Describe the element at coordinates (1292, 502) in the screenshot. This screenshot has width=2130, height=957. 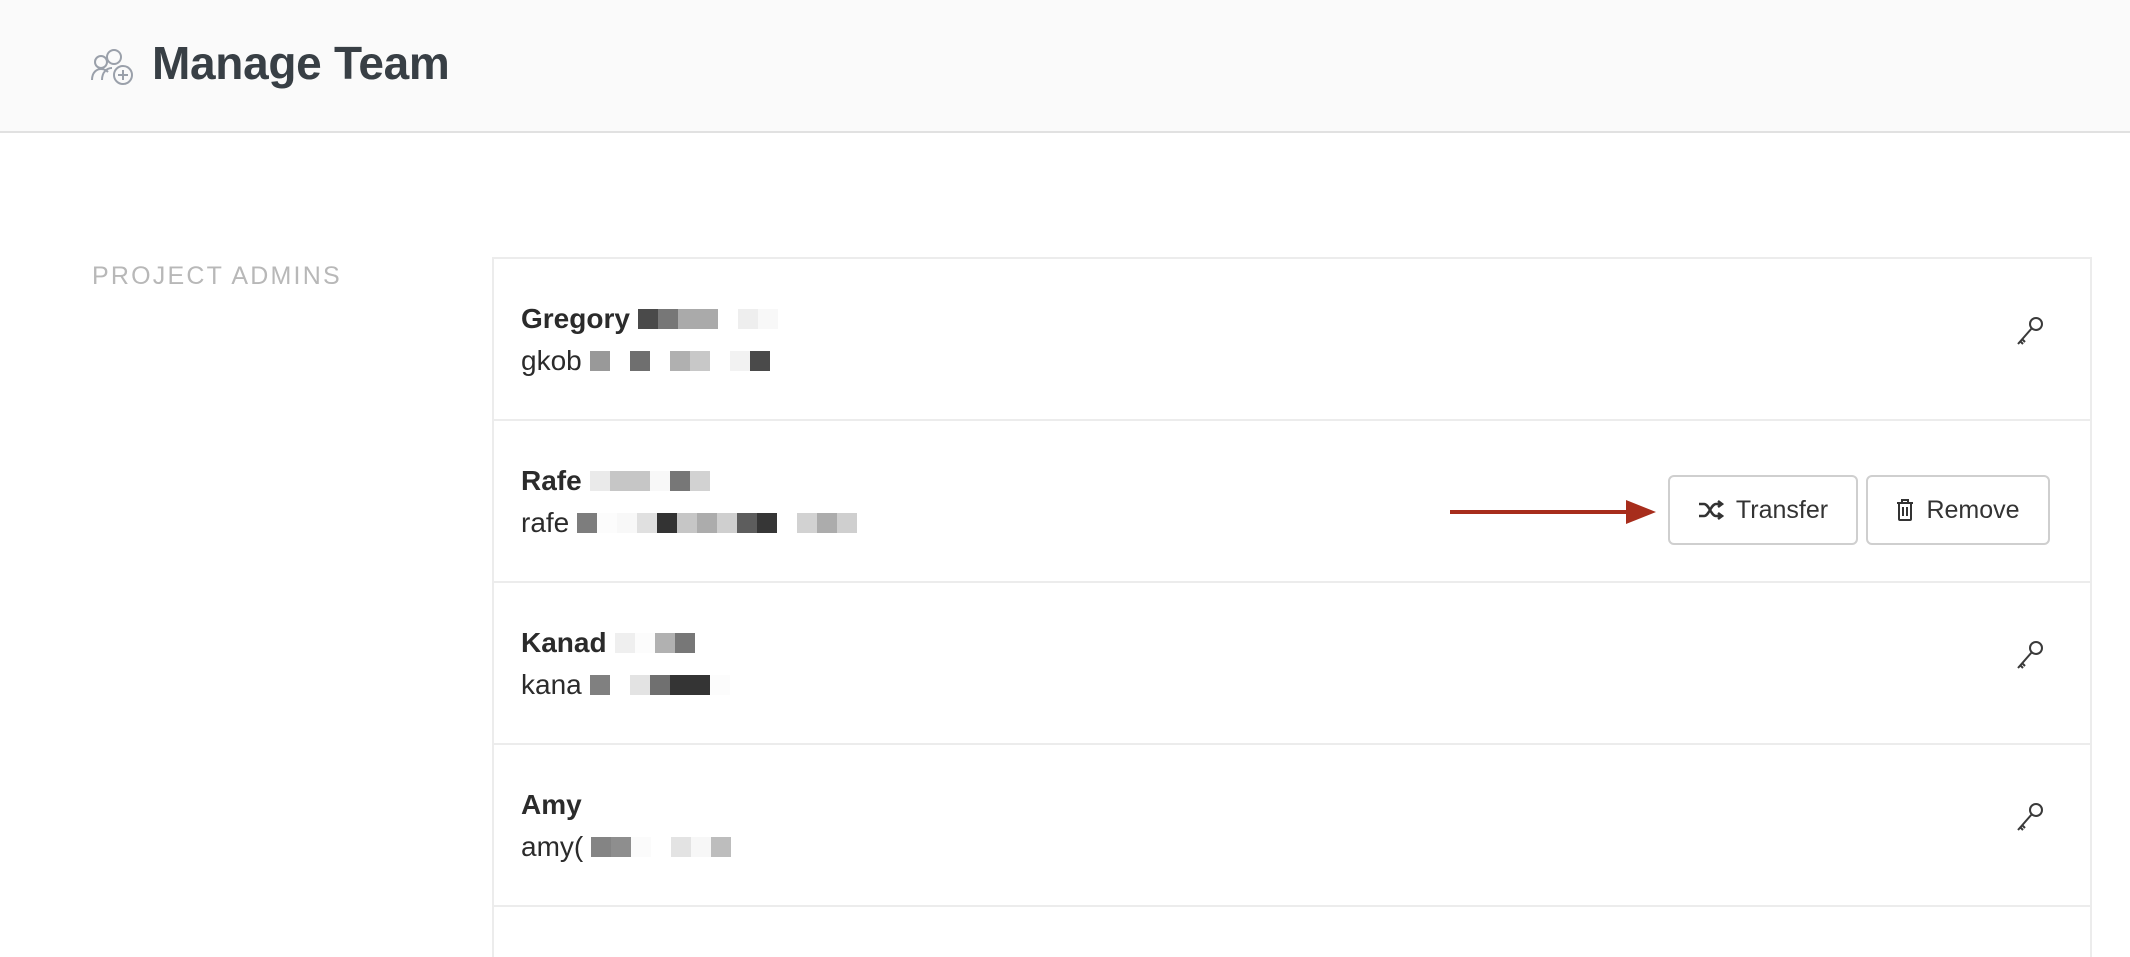
I see `list-item: Rafe rafe Transfer Remove` at that location.